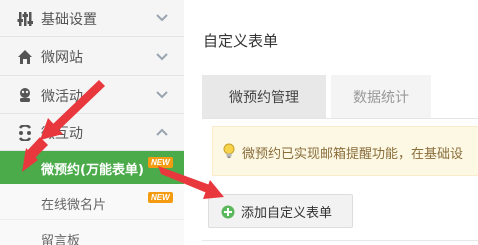 The width and height of the screenshot is (478, 245). What do you see at coordinates (92, 232) in the screenshot?
I see `sidebar-subitem-message-board: 留言板` at bounding box center [92, 232].